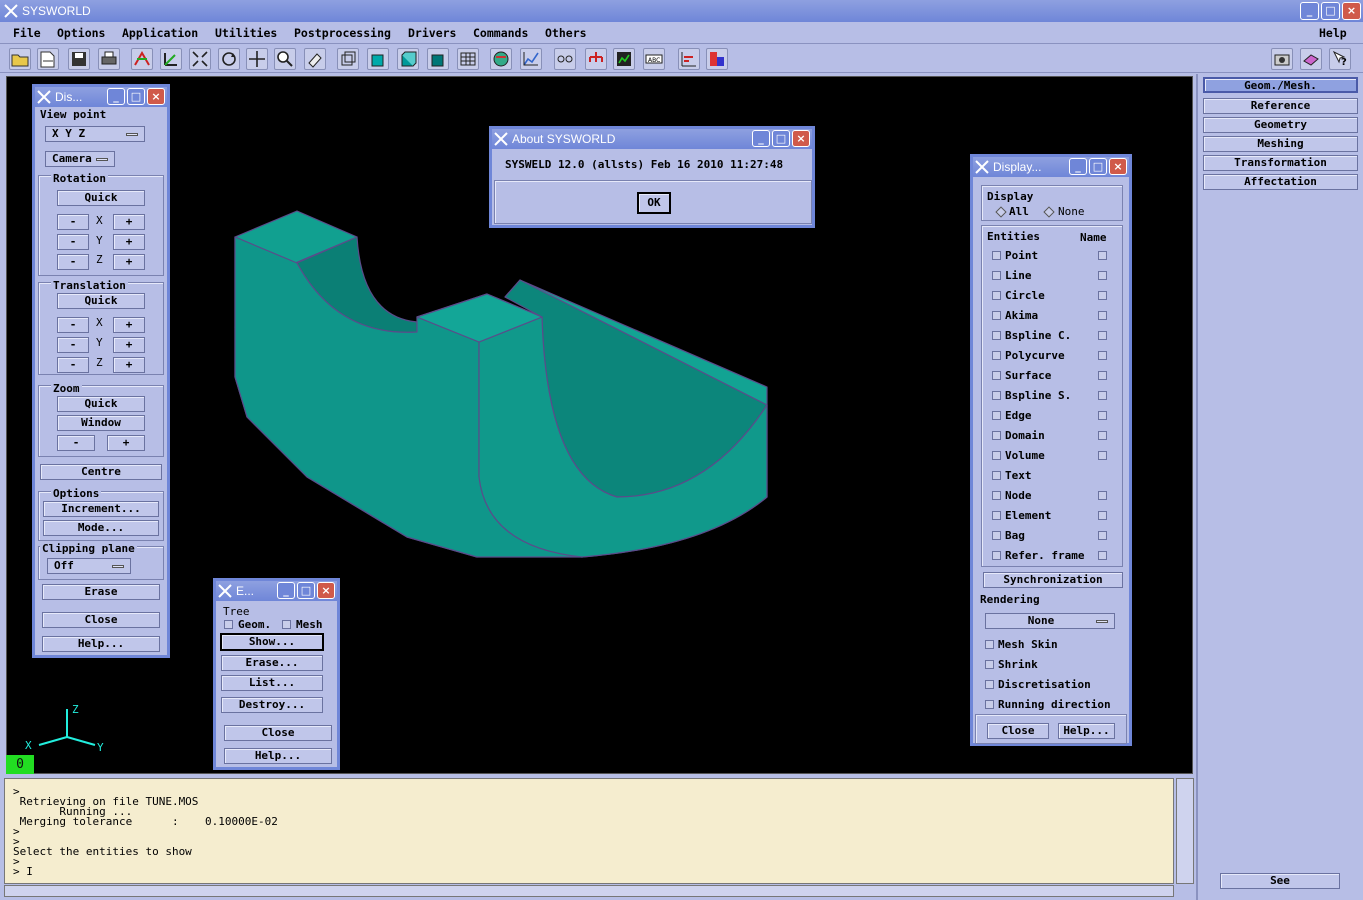 The width and height of the screenshot is (1363, 900). Describe the element at coordinates (306, 590) in the screenshot. I see `entities-maximize-button: □` at that location.